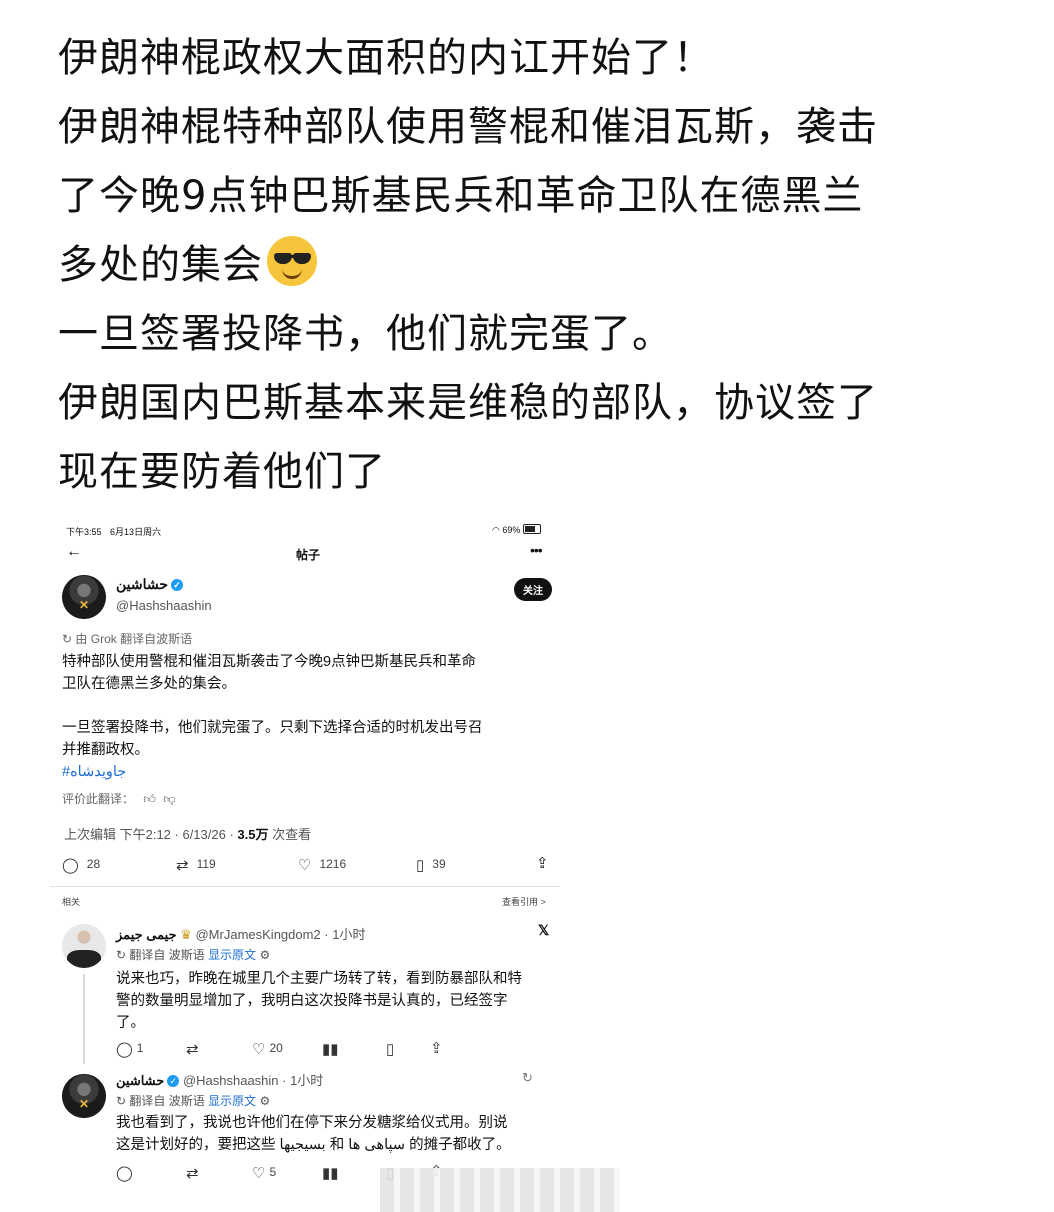  Describe the element at coordinates (151, 834) in the screenshot. I see `edit-time: 上次编辑 下午2:12 · 6/13/26 ·` at that location.